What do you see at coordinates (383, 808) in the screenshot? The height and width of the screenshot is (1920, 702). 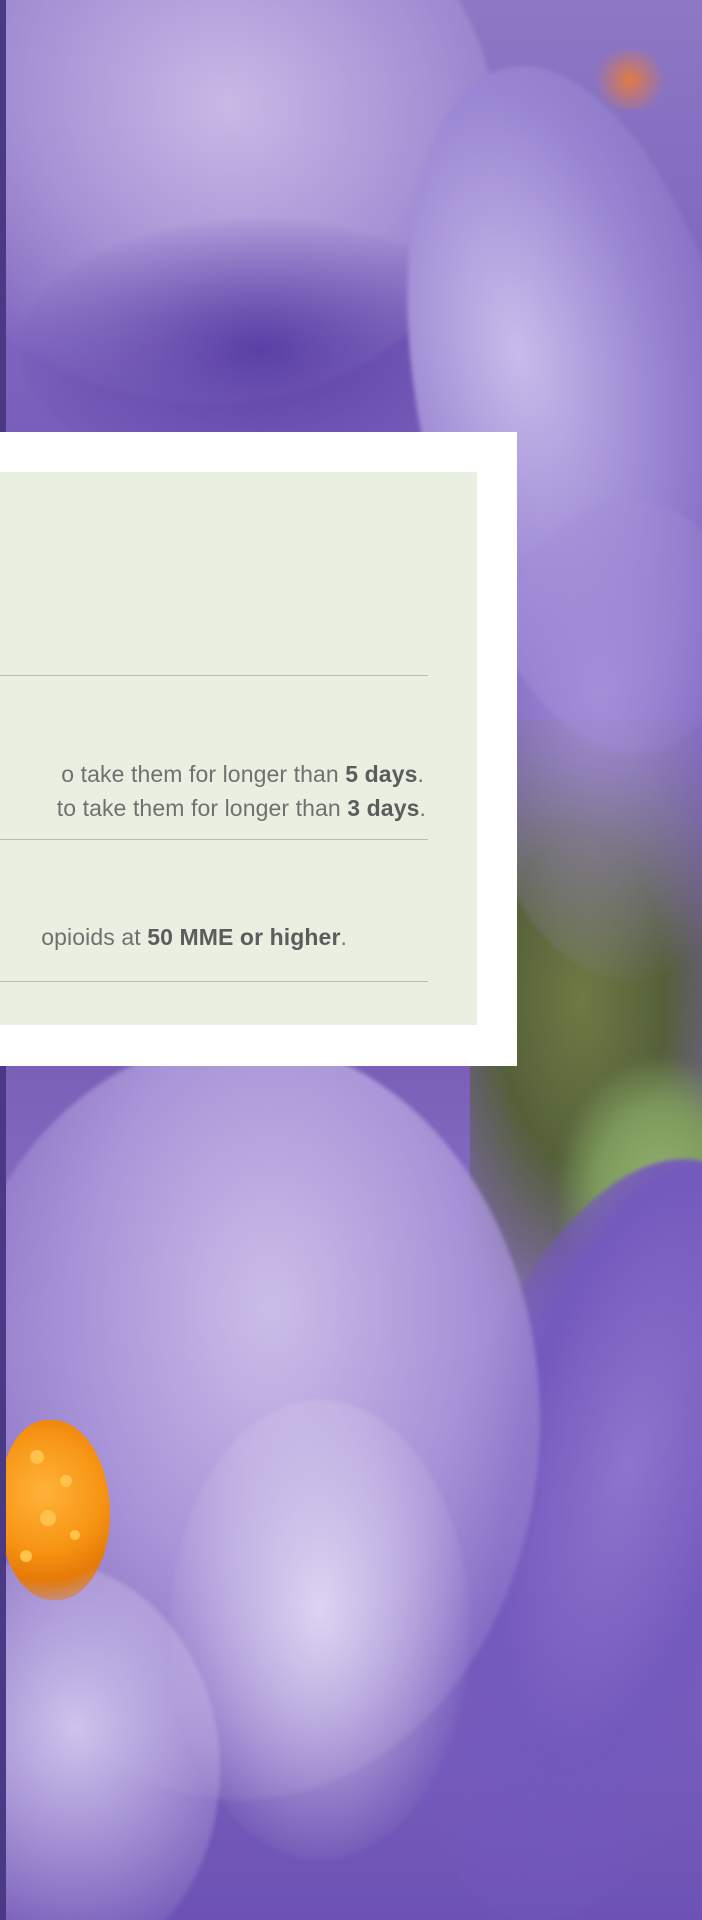 I see `guideline-line-2-emphasis: 3 days` at bounding box center [383, 808].